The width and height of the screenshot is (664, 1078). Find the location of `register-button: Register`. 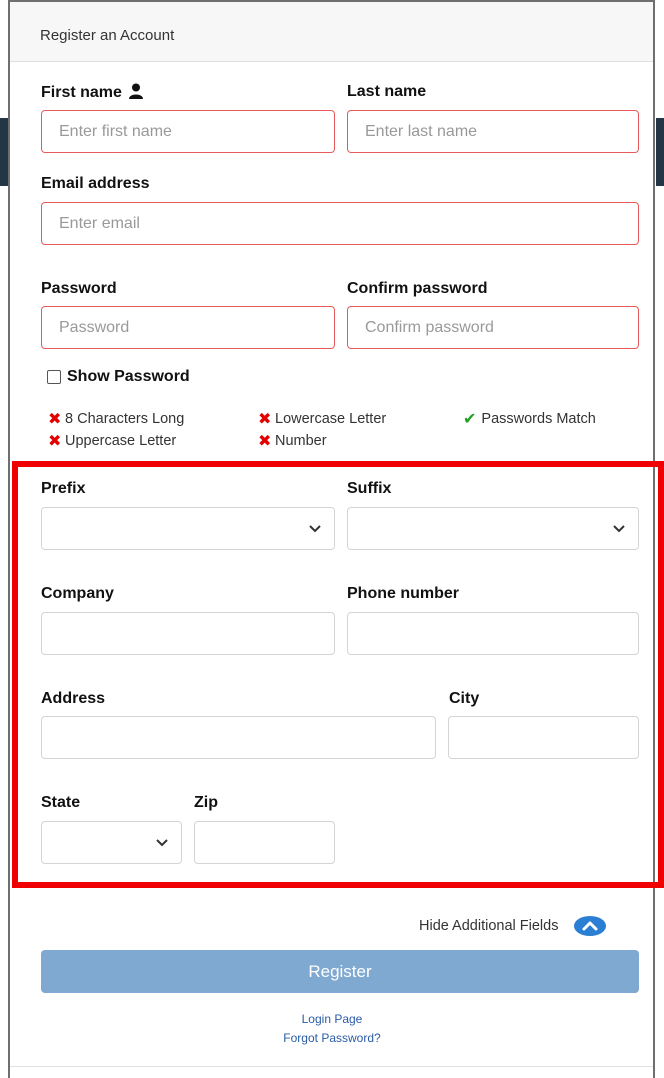

register-button: Register is located at coordinates (340, 971).